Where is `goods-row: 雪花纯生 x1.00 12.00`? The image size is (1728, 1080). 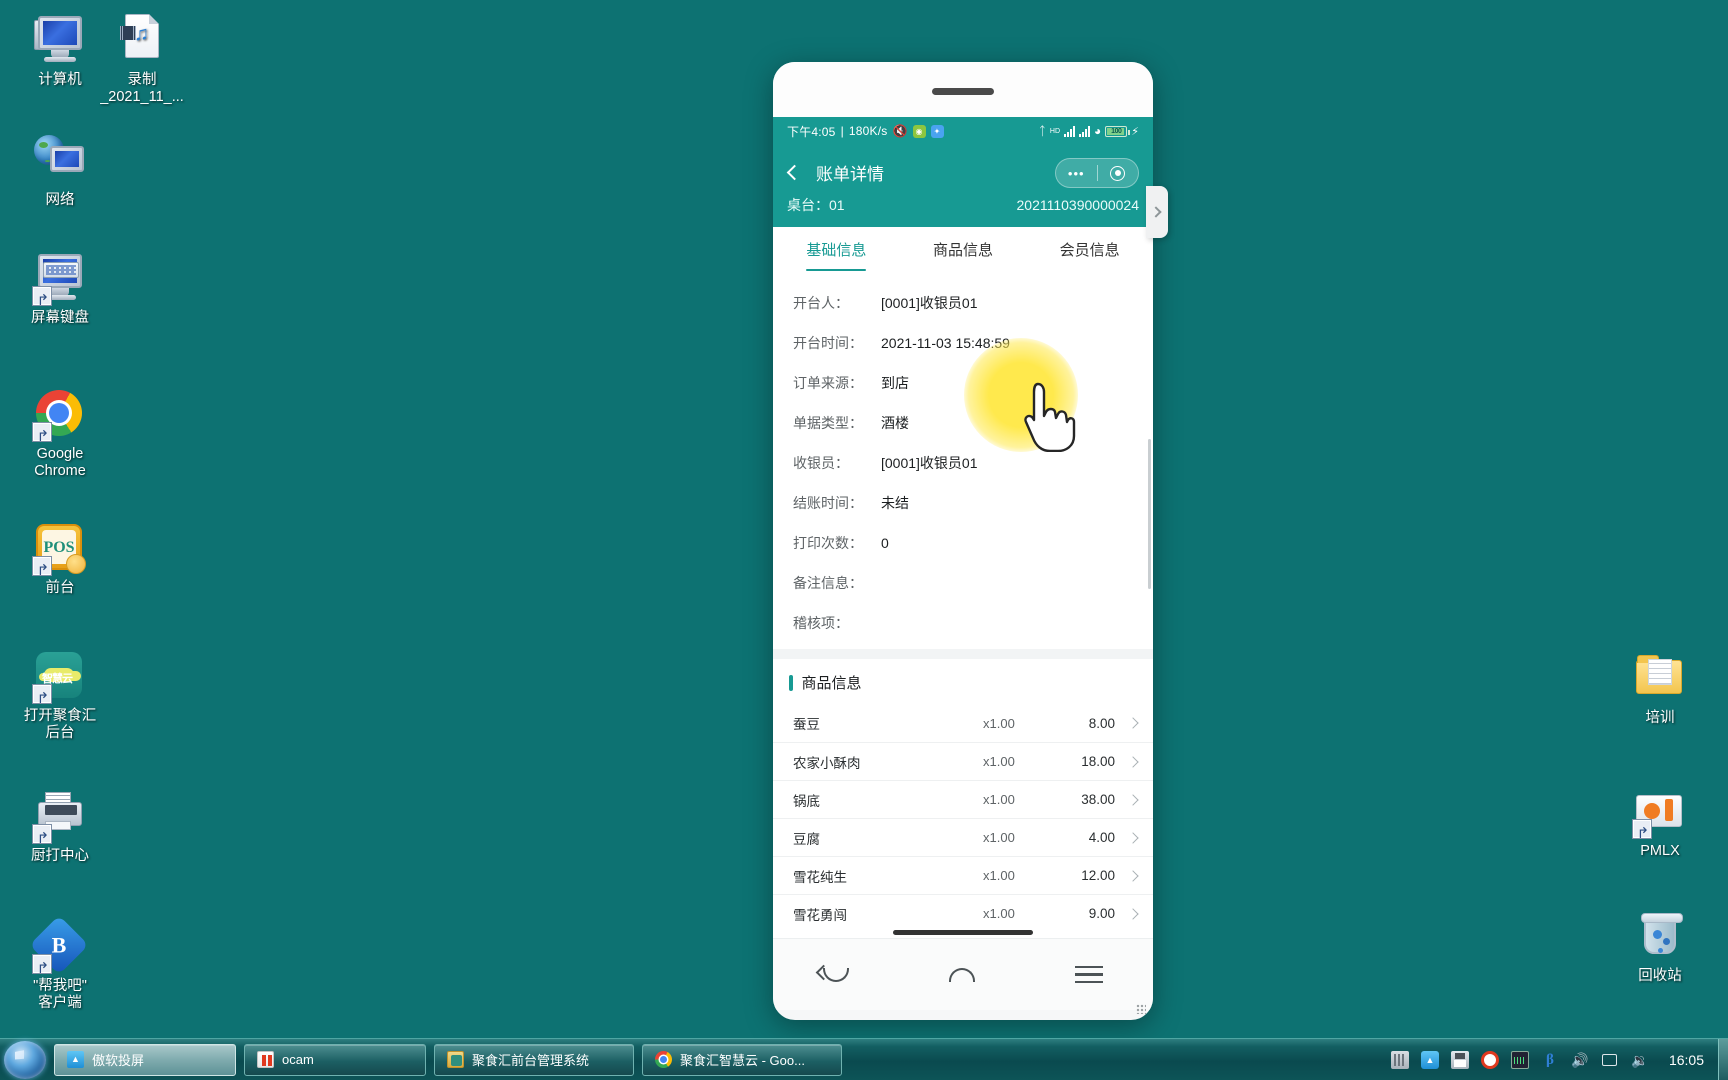
goods-row: 雪花纯生 x1.00 12.00 is located at coordinates (963, 875).